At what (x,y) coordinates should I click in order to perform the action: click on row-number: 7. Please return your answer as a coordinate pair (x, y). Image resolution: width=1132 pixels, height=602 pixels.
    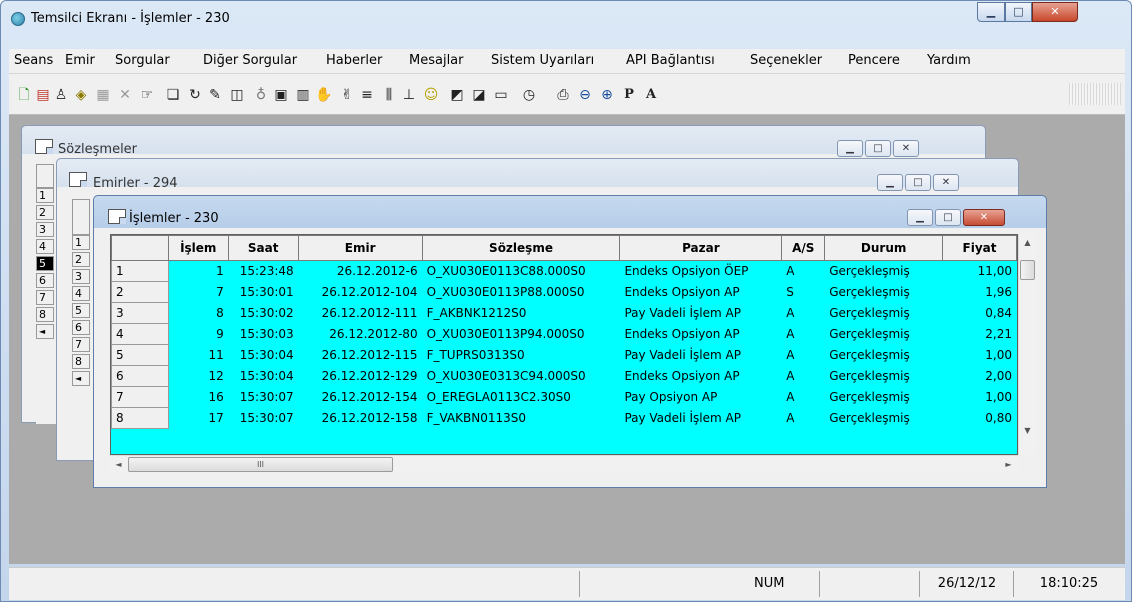
    Looking at the image, I should click on (81, 344).